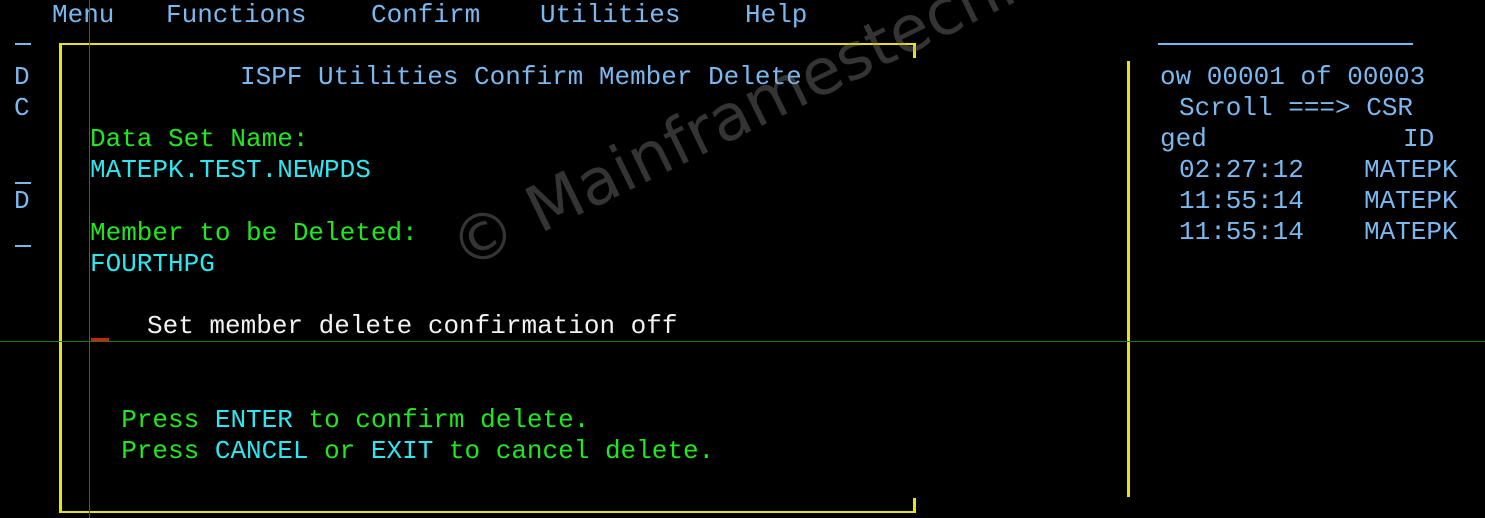 The image size is (1485, 518). What do you see at coordinates (742, 341) in the screenshot?
I see `crosshair-horizontal` at bounding box center [742, 341].